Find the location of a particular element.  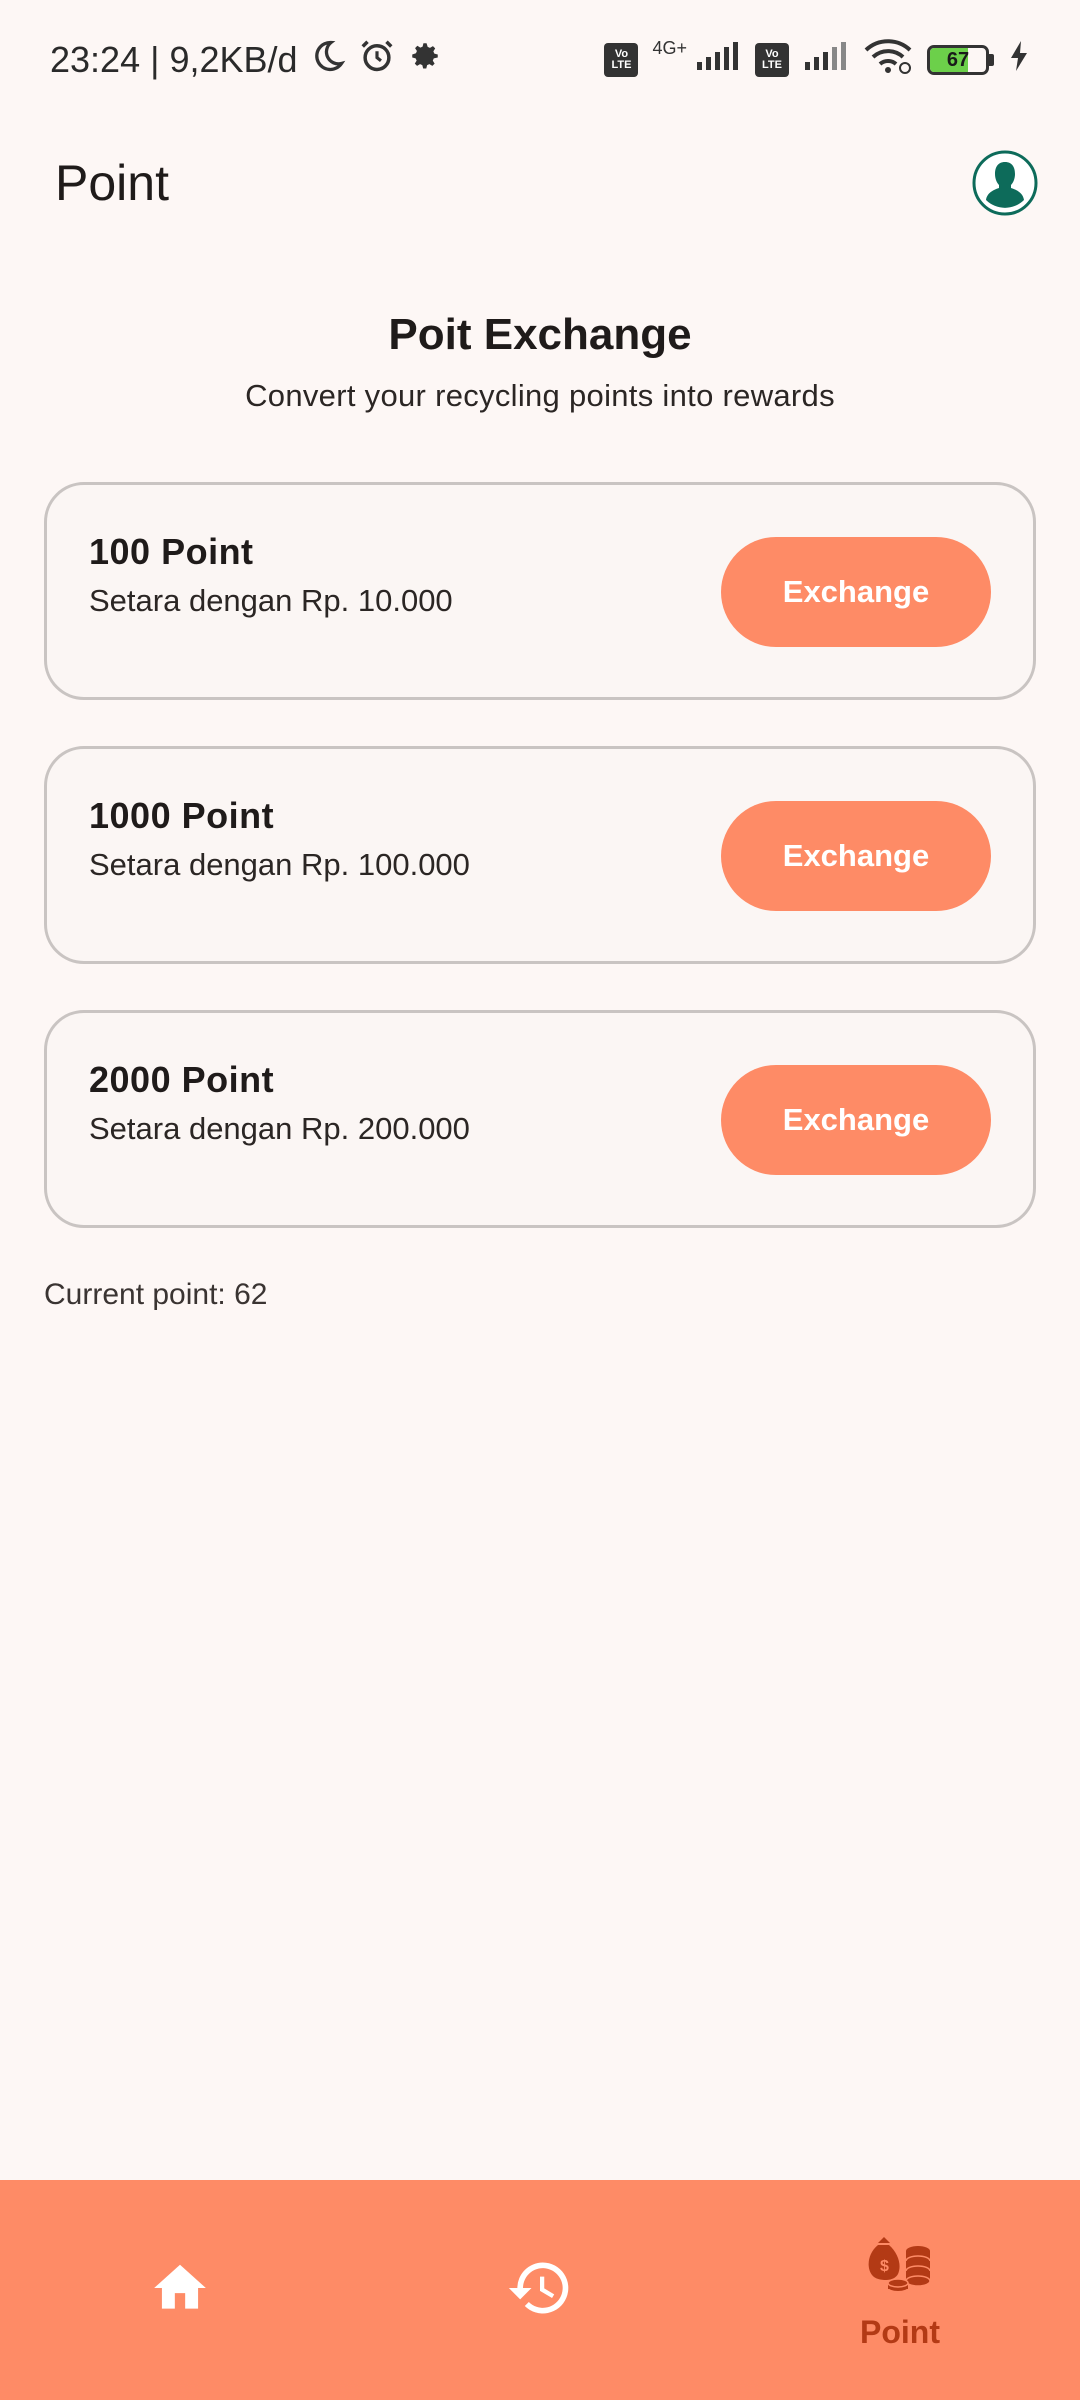

coins-moneybag-icon: $ is located at coordinates (900, 2266).